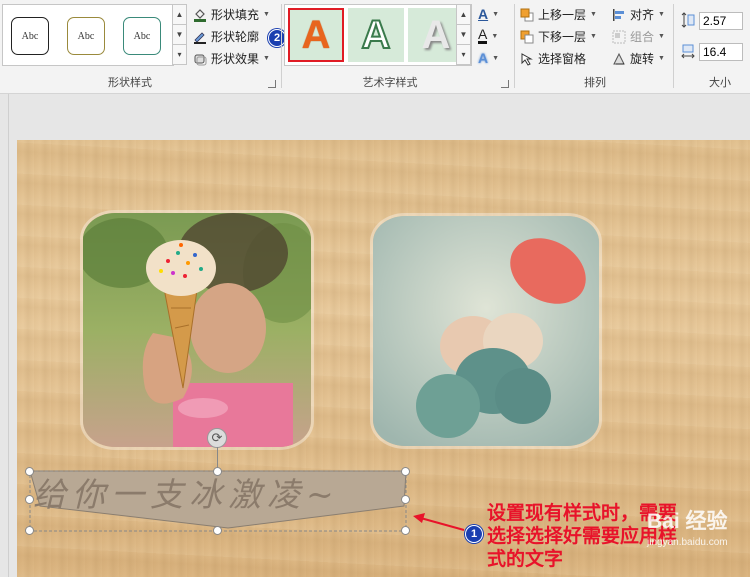 This screenshot has height=577, width=750. Describe the element at coordinates (619, 15) in the screenshot. I see `align-icon` at that location.